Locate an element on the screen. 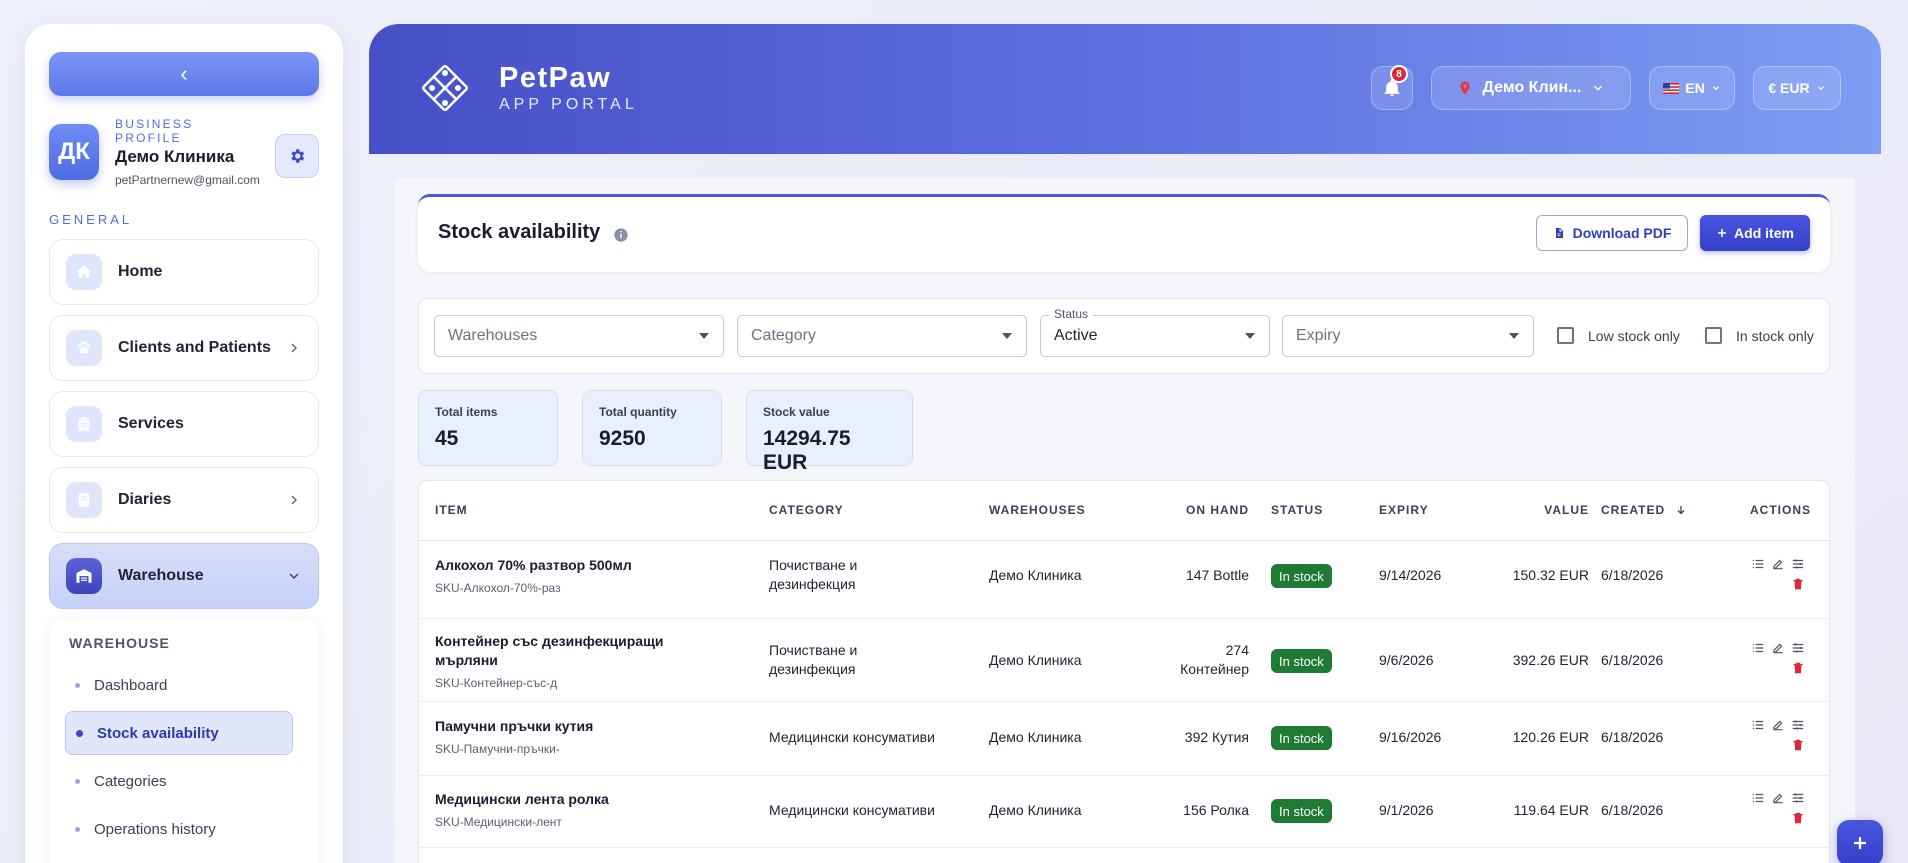 This screenshot has width=1908, height=863. category-select: Category is located at coordinates (882, 336).